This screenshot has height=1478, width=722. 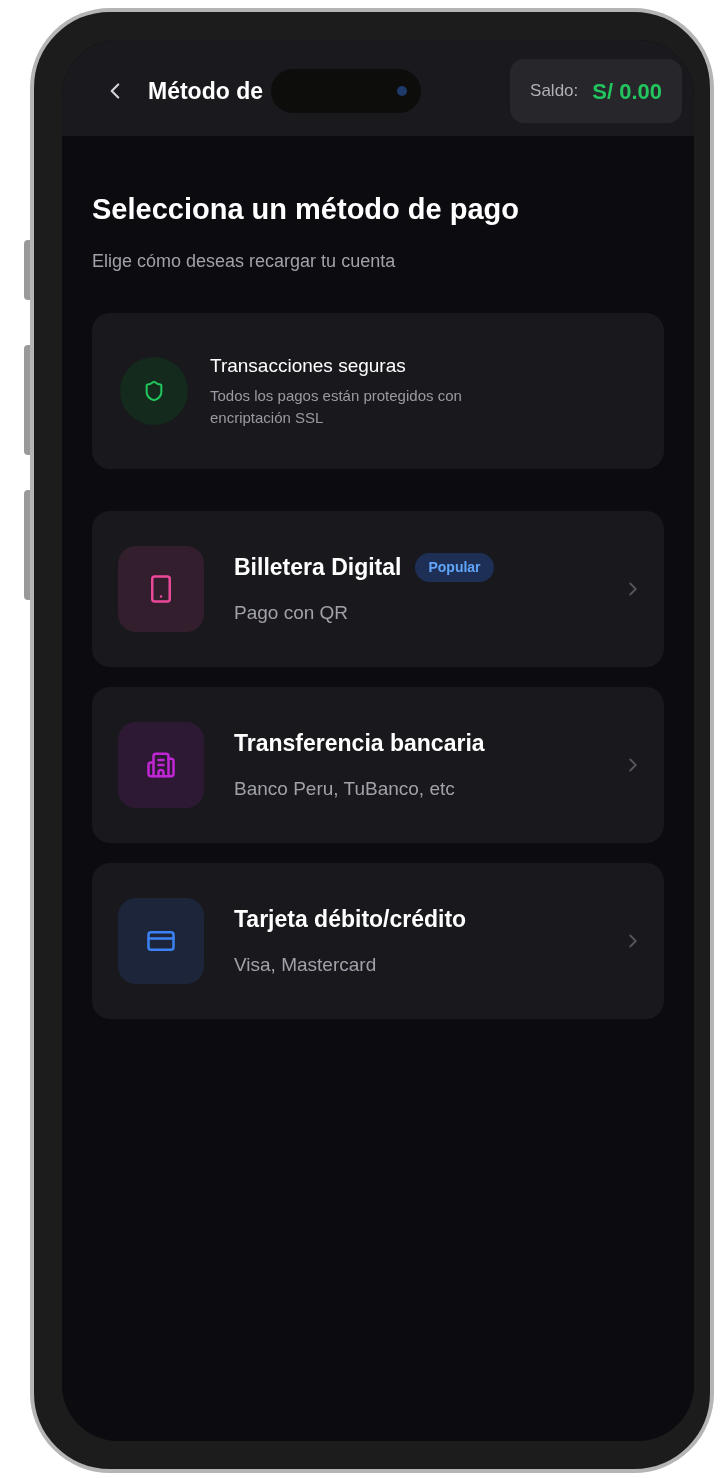 I want to click on method-subtitle: Visa, Mastercard, so click(x=306, y=964).